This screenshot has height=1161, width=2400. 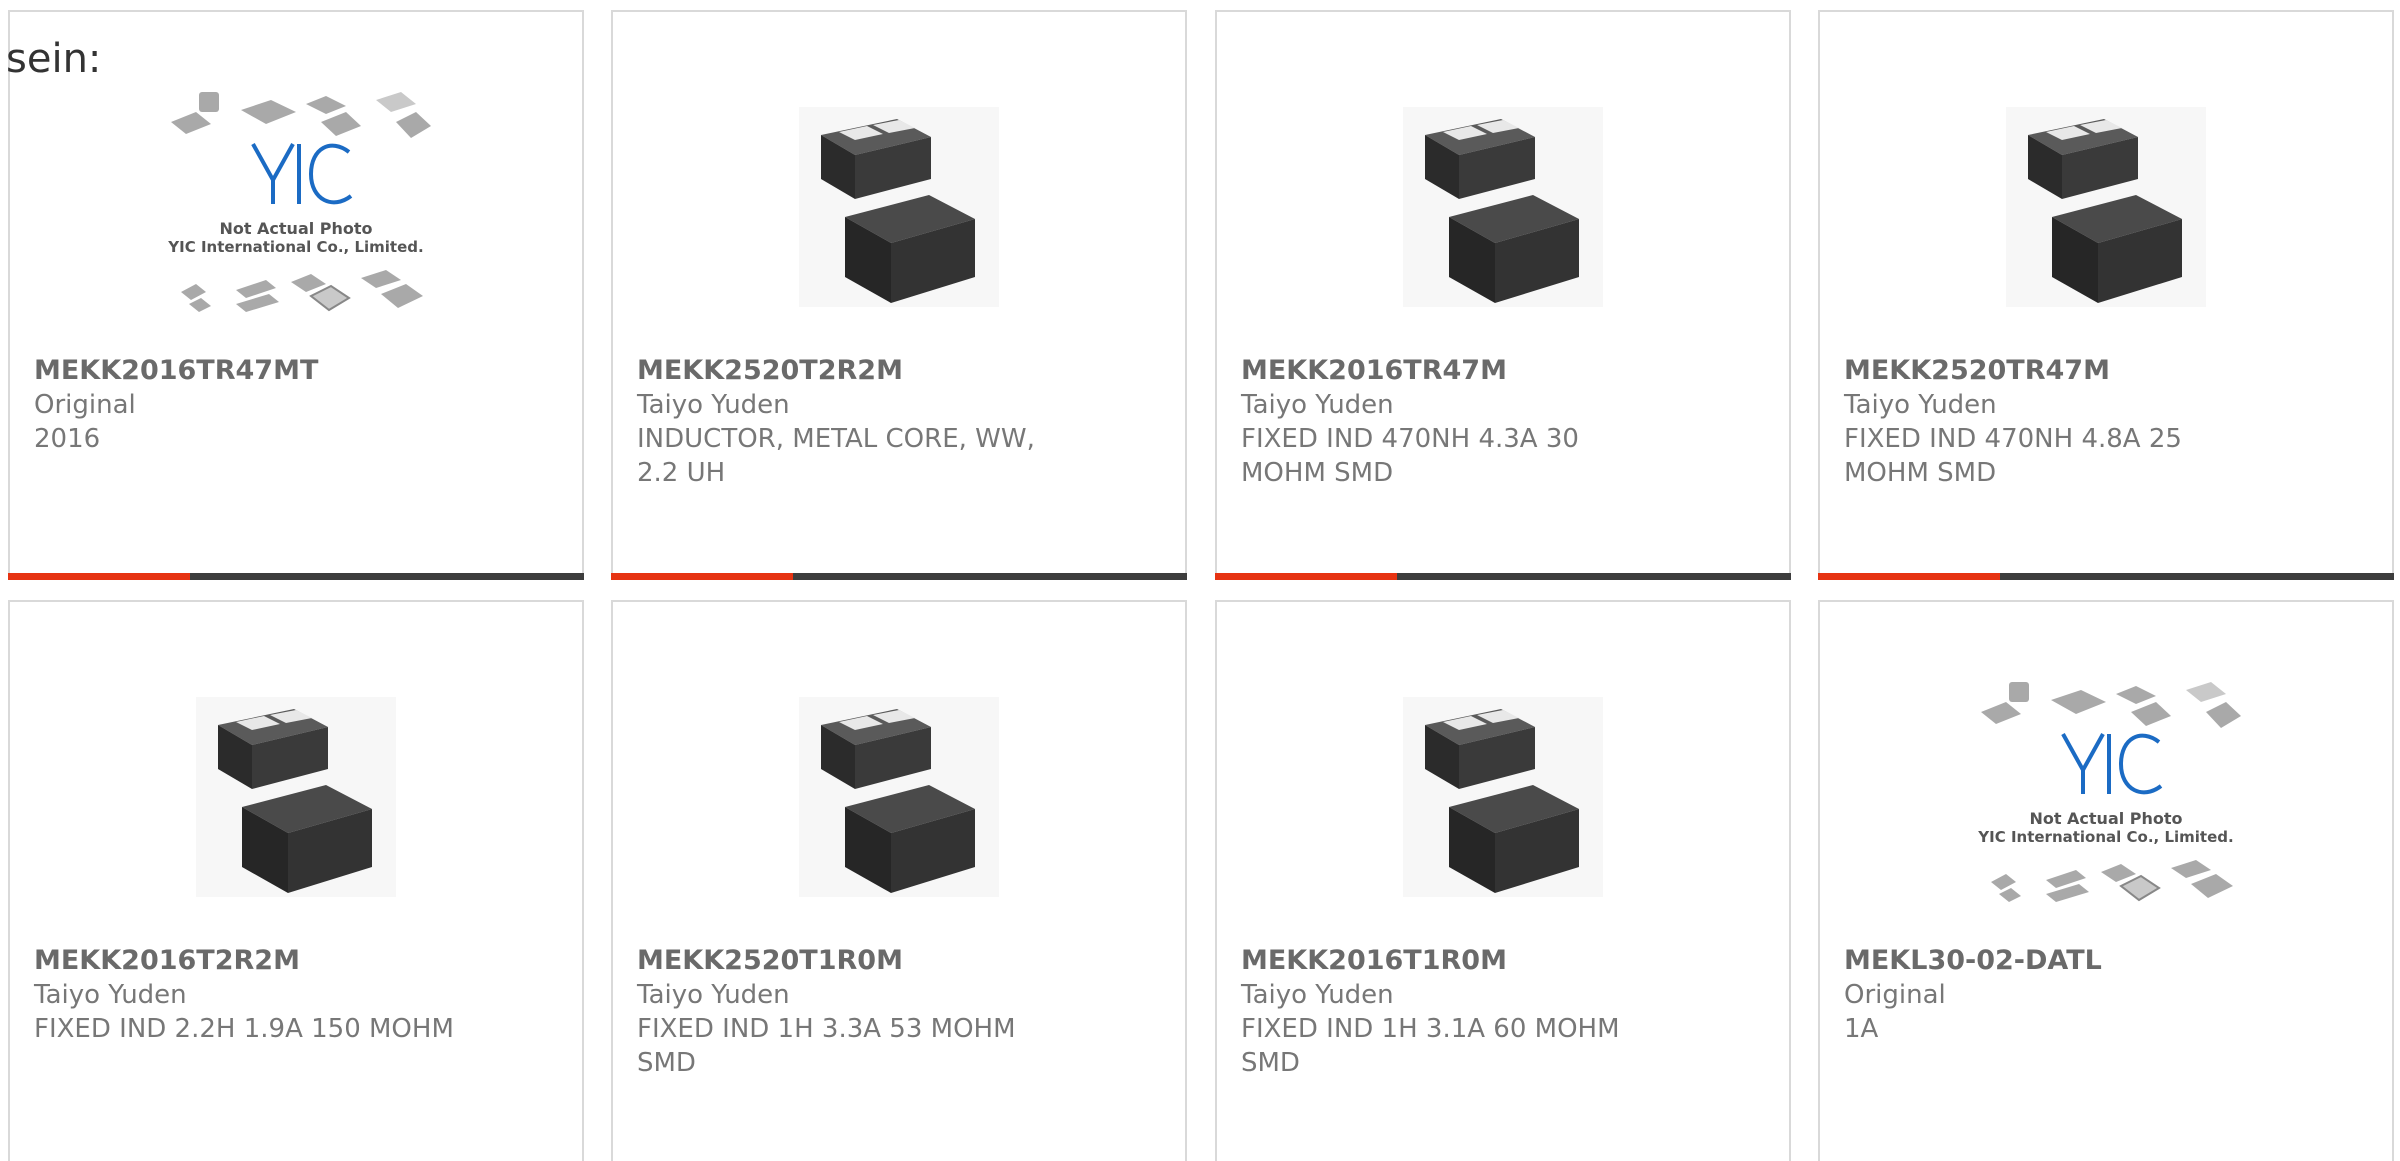 I want to click on description: FIXED IND 1H 3.3A 53 MOHM SMD, so click(x=826, y=1046).